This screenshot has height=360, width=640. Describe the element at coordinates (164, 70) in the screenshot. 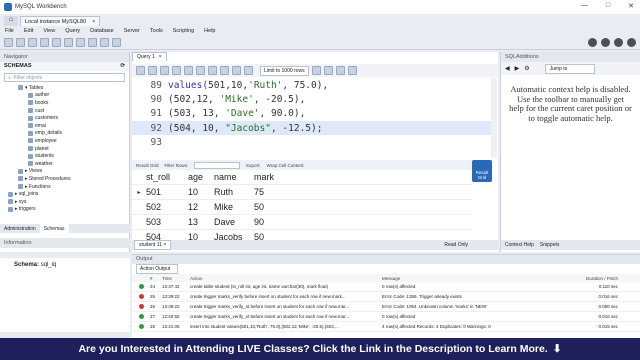

I see `execute-icon` at that location.